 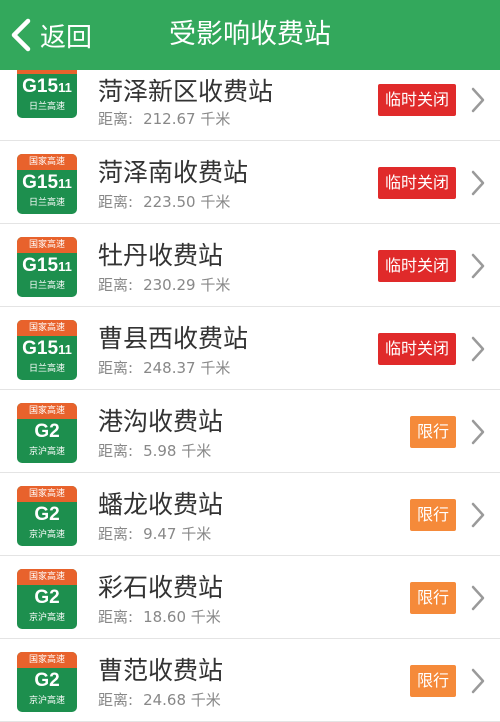 I want to click on distance-value: 248.37 千米, so click(x=187, y=368).